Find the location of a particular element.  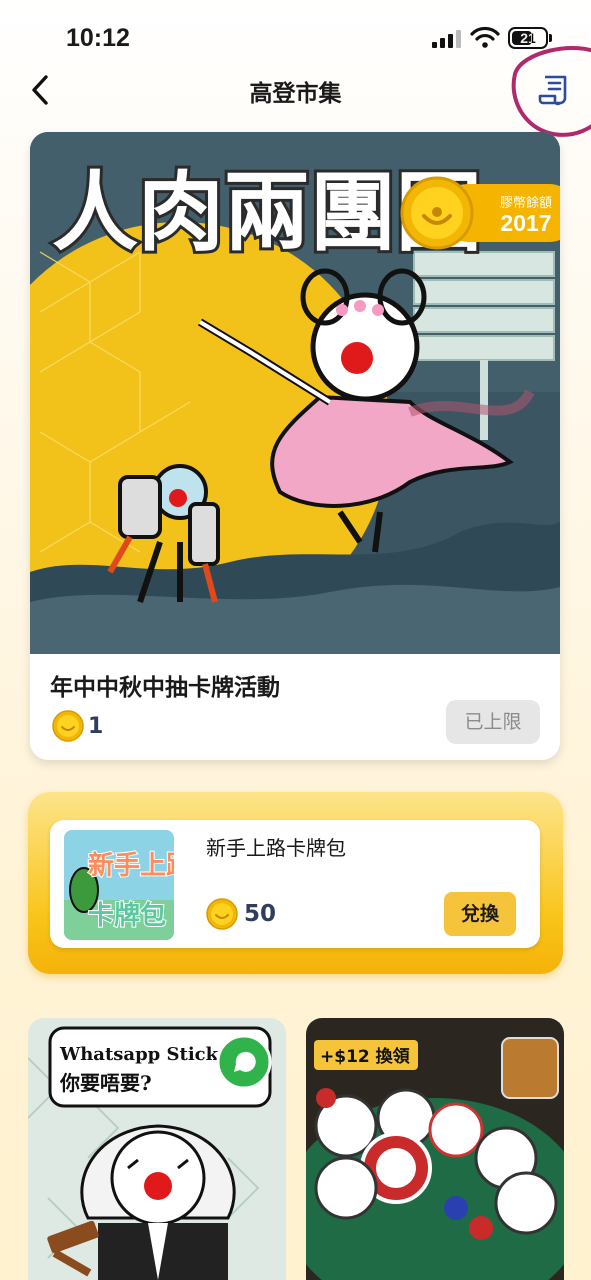

battery-level: 21 is located at coordinates (528, 38).